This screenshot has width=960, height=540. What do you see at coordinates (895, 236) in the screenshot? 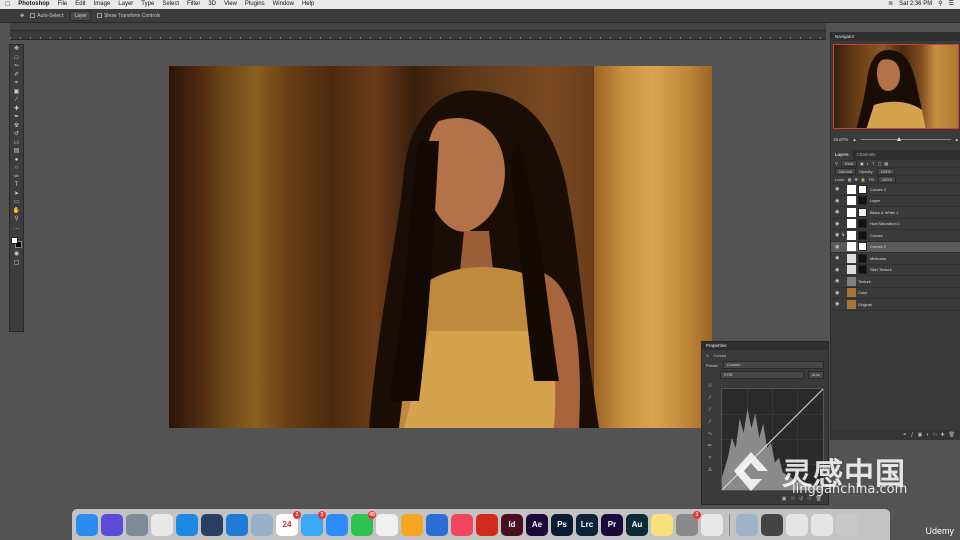
I see `layer-row: ◉ ↳ Curves` at bounding box center [895, 236].